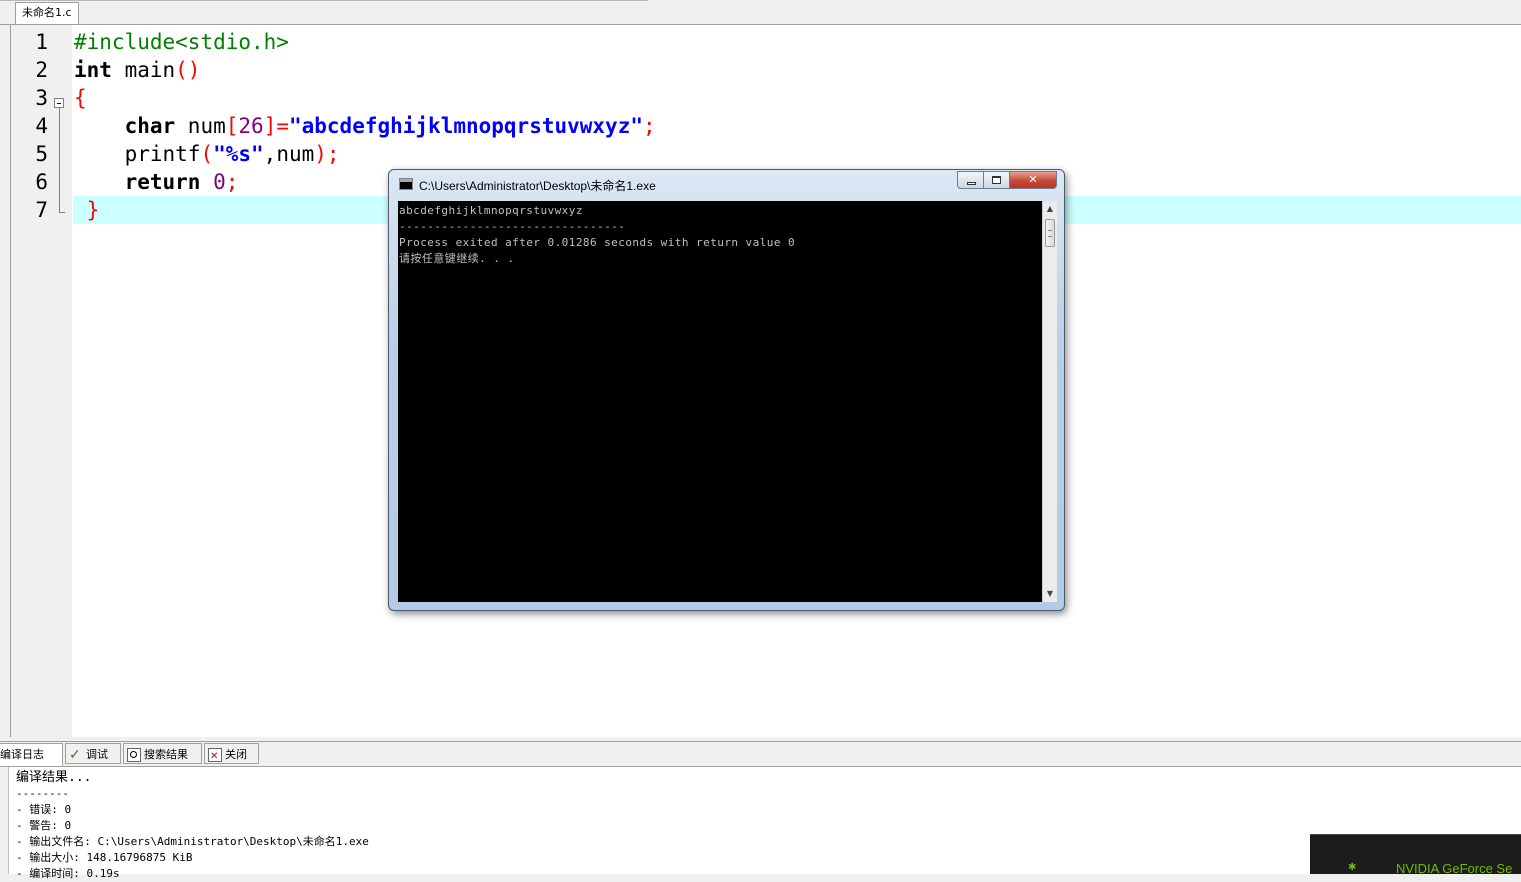 The width and height of the screenshot is (1521, 882). I want to click on tab-close-label: 关闭, so click(236, 754).